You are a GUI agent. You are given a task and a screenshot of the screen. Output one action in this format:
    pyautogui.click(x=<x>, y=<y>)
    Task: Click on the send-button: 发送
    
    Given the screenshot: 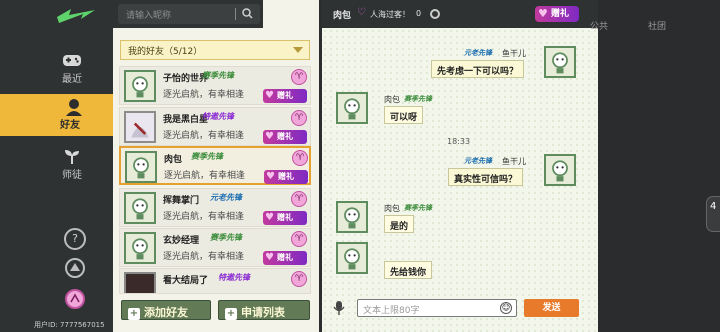 What is the action you would take?
    pyautogui.click(x=551, y=308)
    